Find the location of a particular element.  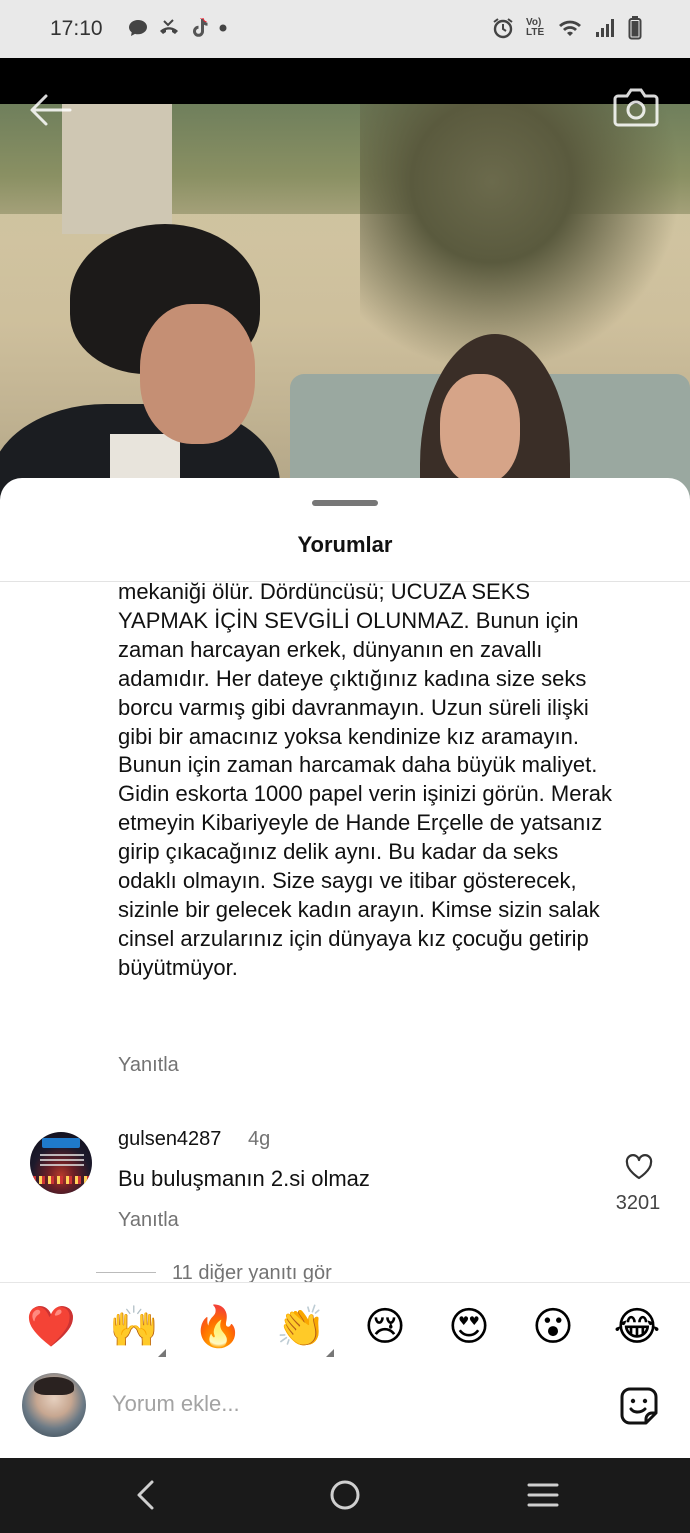

sheet-drag-handle is located at coordinates (345, 503).